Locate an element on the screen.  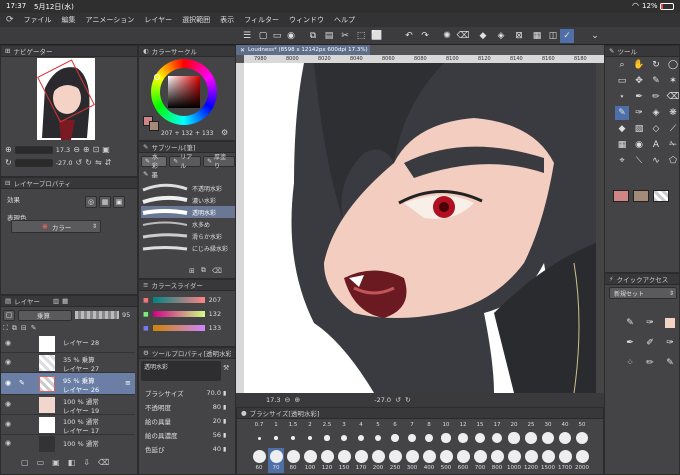
cut-icon: ✂ is located at coordinates (345, 36).